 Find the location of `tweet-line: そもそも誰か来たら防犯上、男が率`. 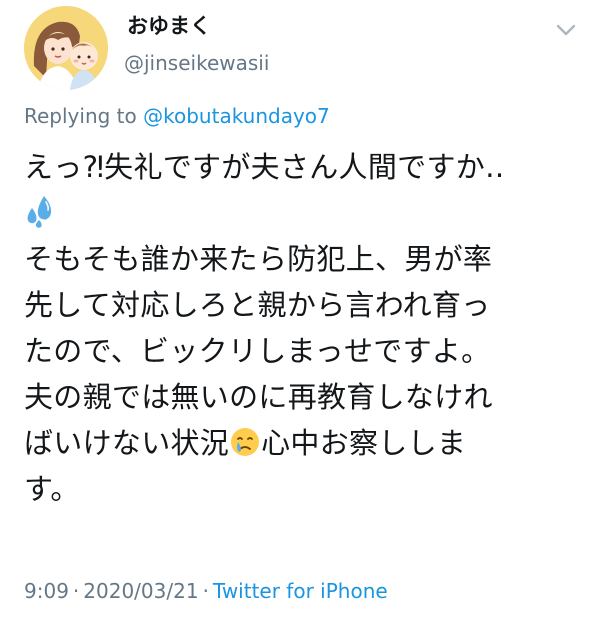

tweet-line: そもそも誰か来たら防犯上、男が率 is located at coordinates (258, 259).